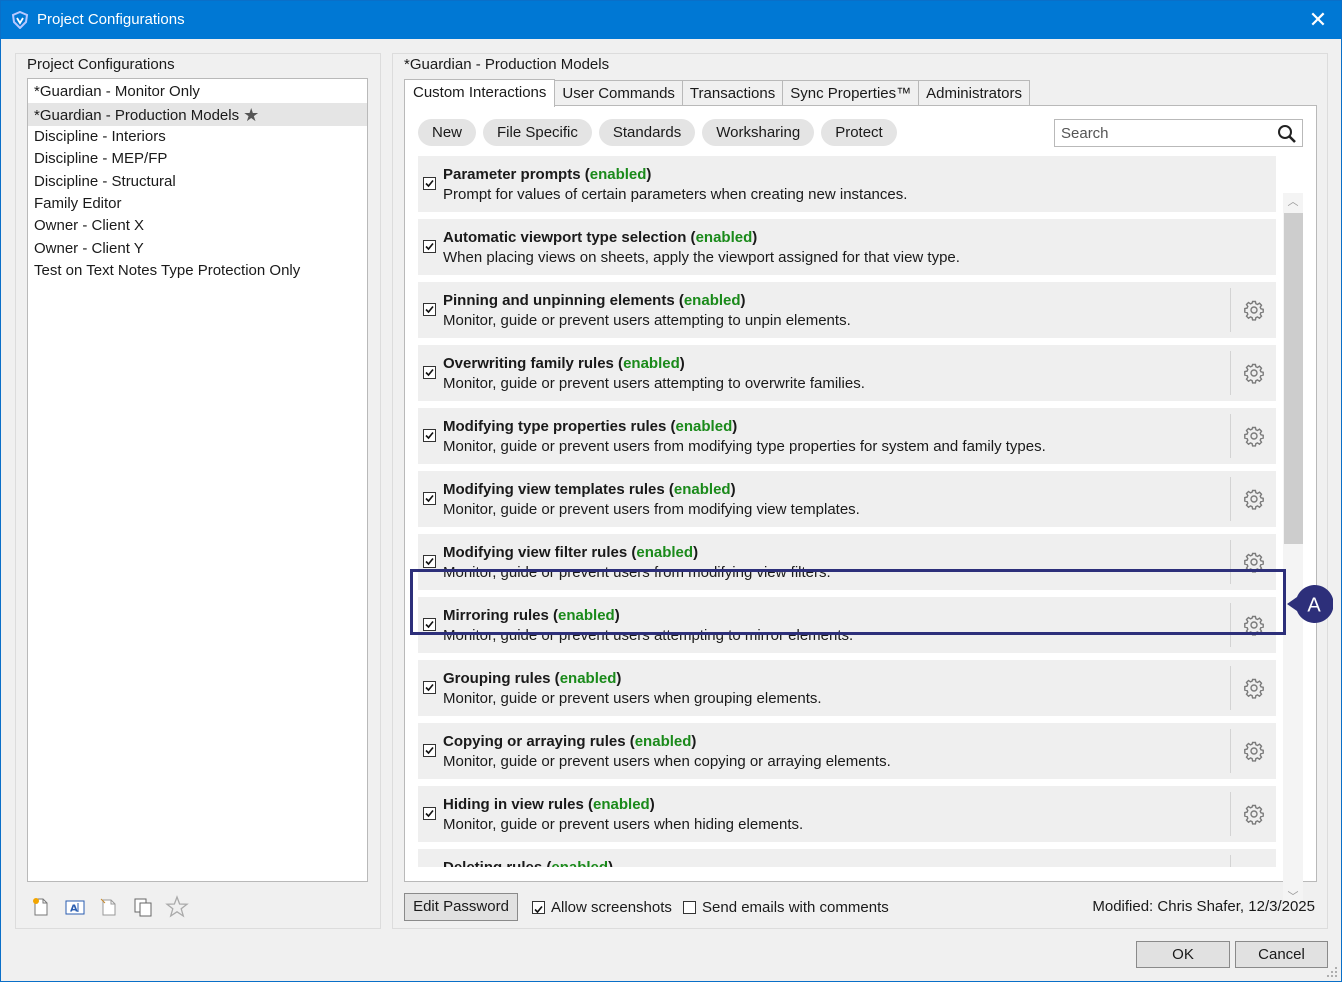 Image resolution: width=1342 pixels, height=982 pixels. I want to click on tab-user-commands: User Commands, so click(618, 93).